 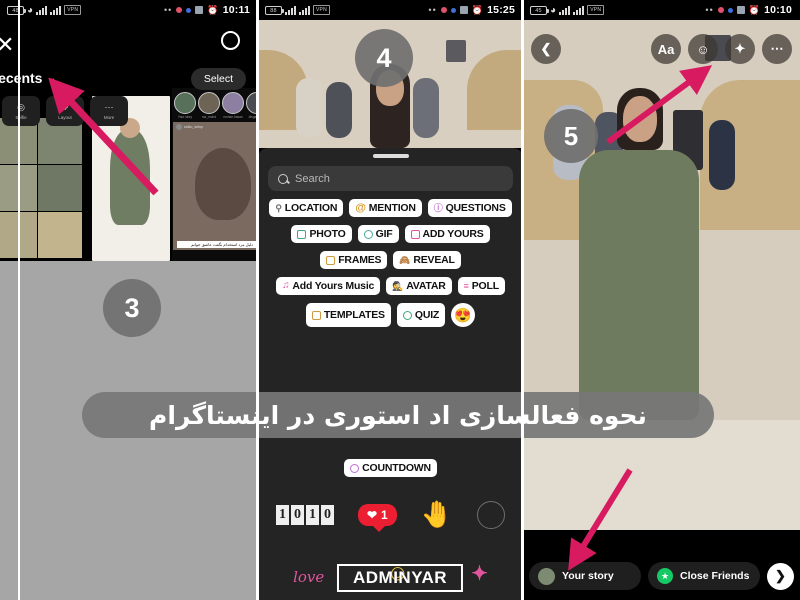 What do you see at coordinates (282, 514) in the screenshot?
I see `counter-digit: 1` at bounding box center [282, 514].